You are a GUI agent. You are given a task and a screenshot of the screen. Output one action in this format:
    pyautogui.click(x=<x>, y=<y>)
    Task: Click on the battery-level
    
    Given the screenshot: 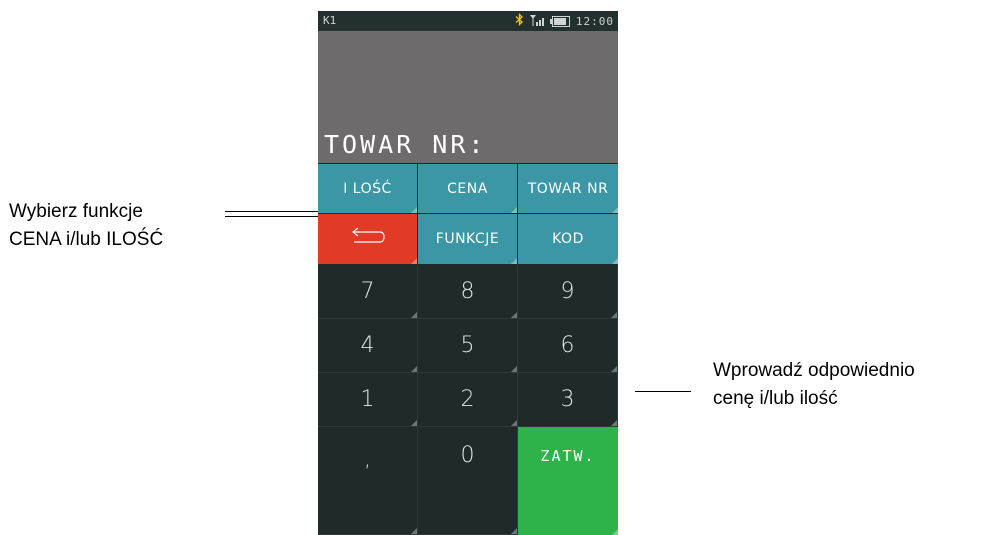 What is the action you would take?
    pyautogui.click(x=559, y=21)
    